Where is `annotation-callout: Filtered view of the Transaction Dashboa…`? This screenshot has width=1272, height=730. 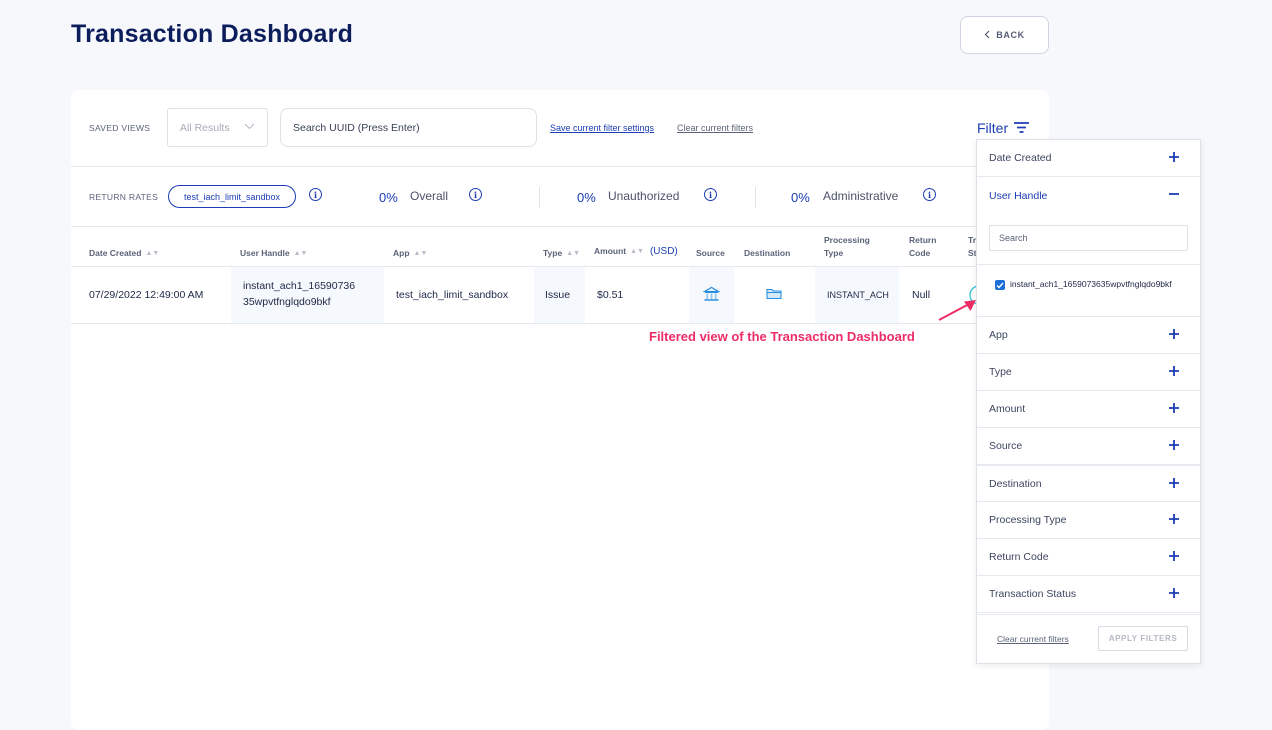 annotation-callout: Filtered view of the Transaction Dashboa… is located at coordinates (782, 336).